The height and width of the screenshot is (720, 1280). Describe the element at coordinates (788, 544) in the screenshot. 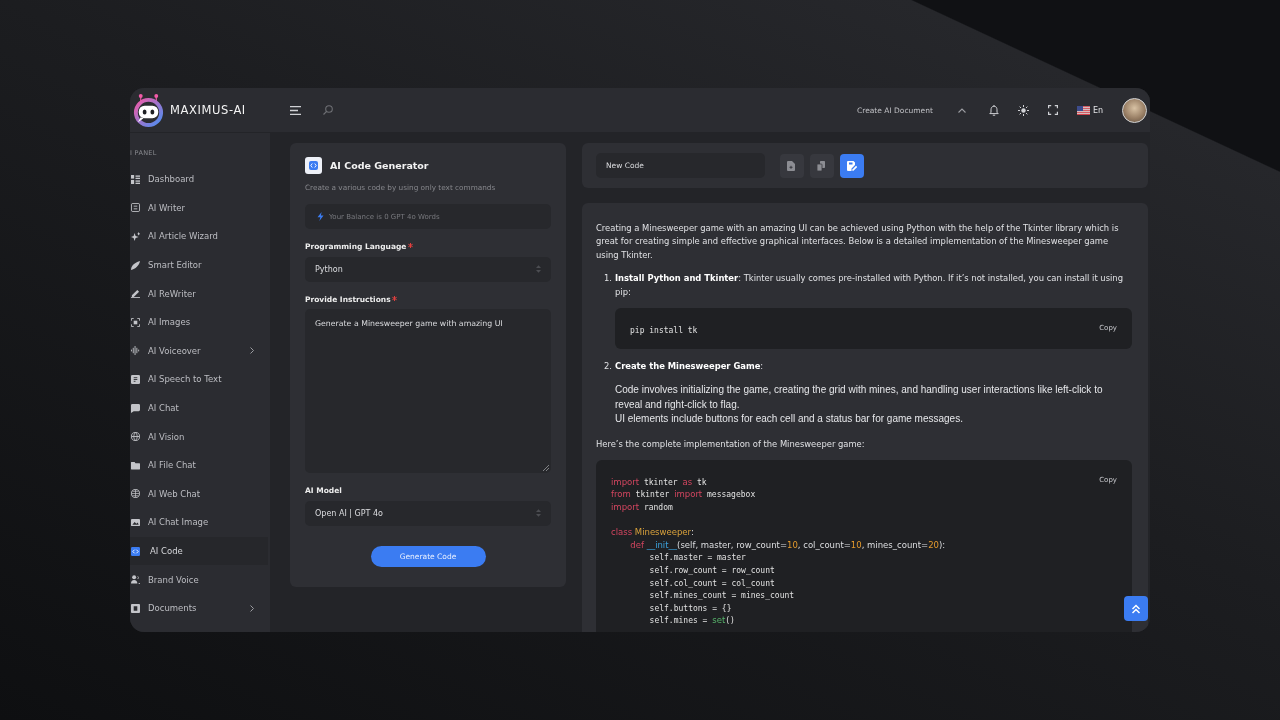

I see `code-line: def __init__(self, master, row_count=10, col_count=10, mines_count=20):` at that location.